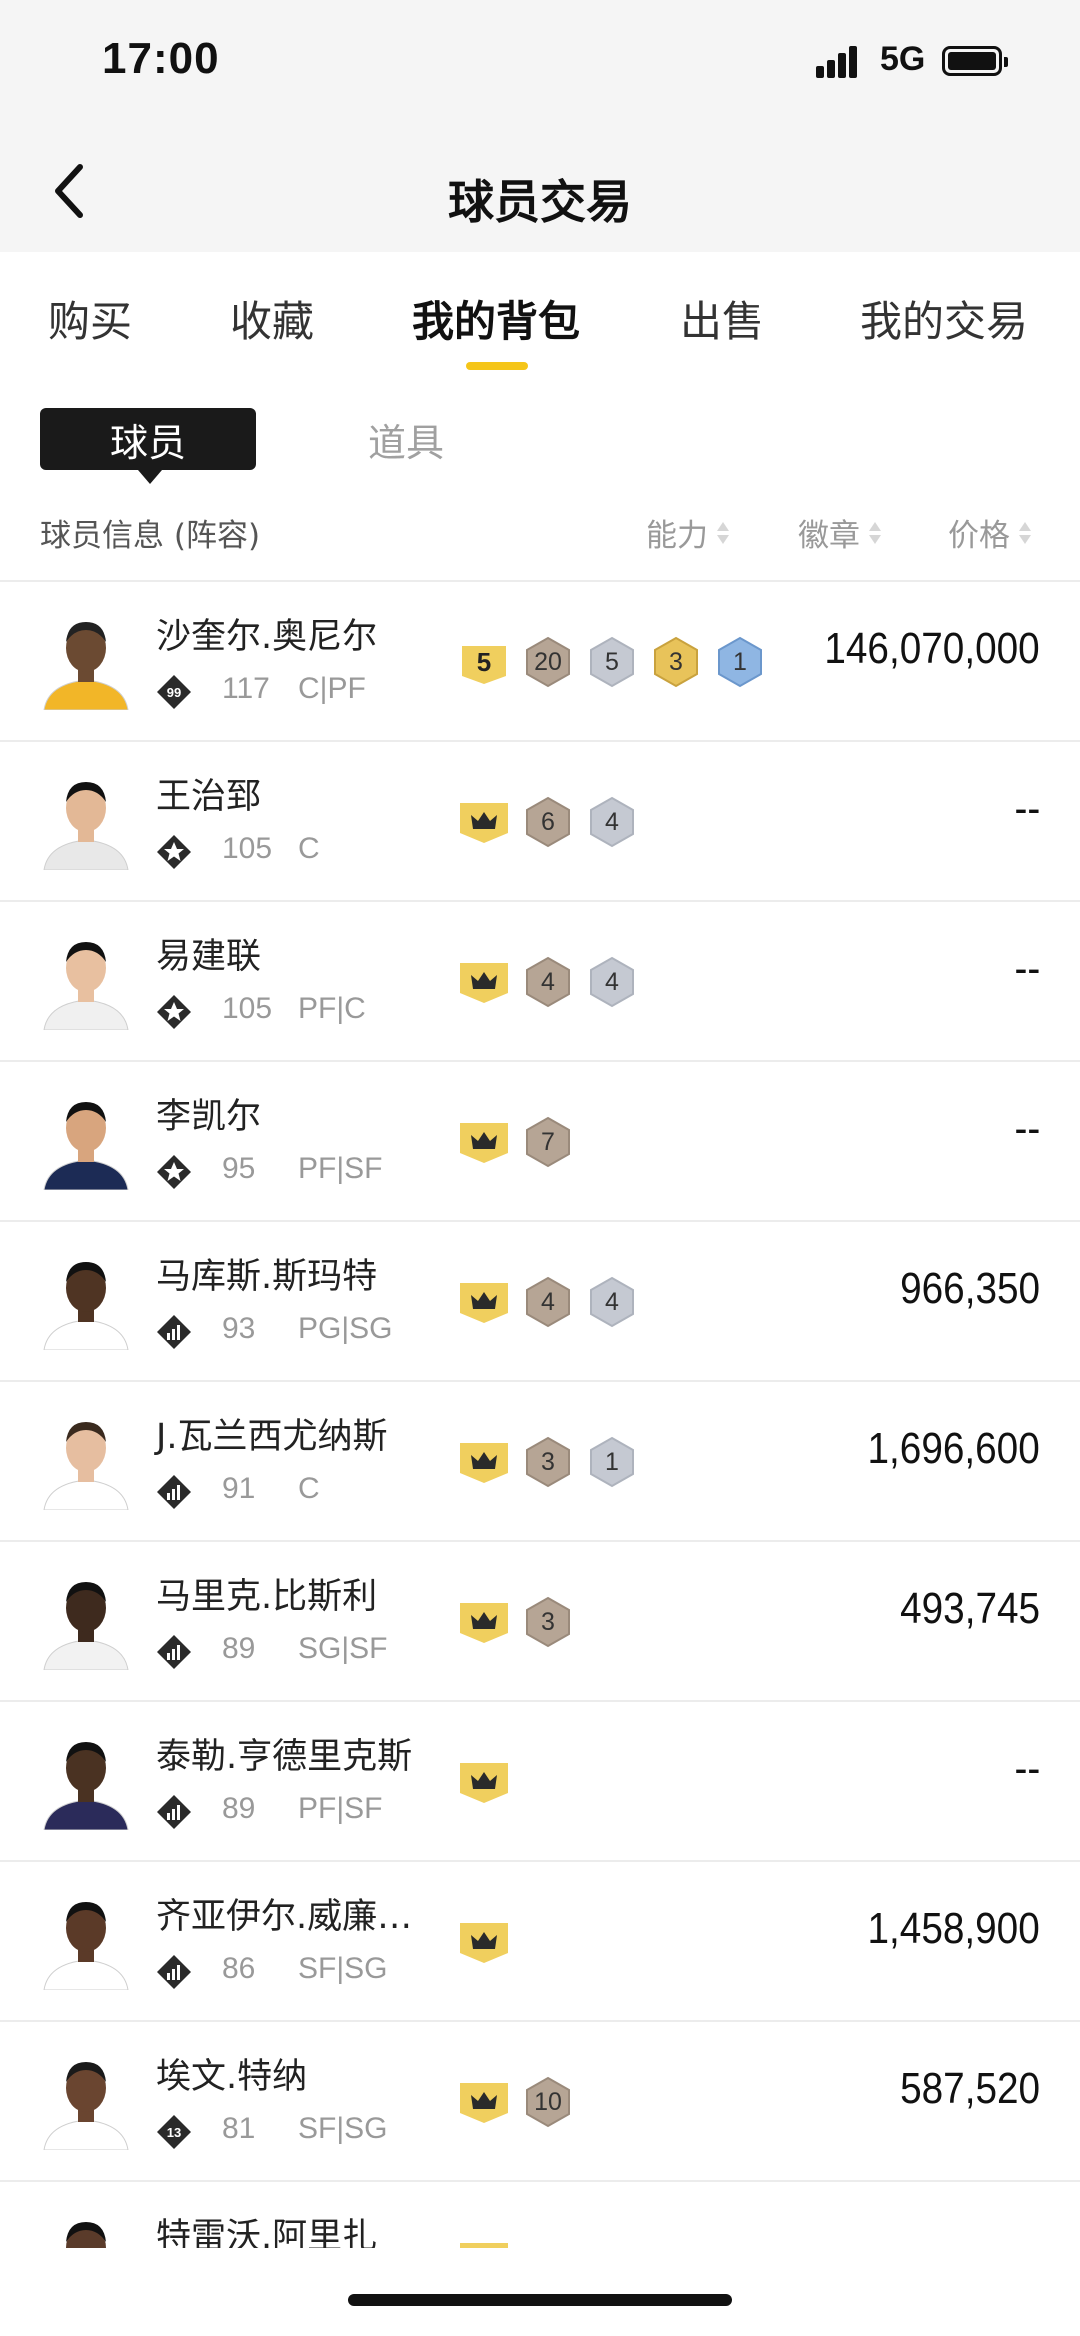 This screenshot has width=1080, height=2336. What do you see at coordinates (722, 318) in the screenshot?
I see `tab-sell: 出售` at bounding box center [722, 318].